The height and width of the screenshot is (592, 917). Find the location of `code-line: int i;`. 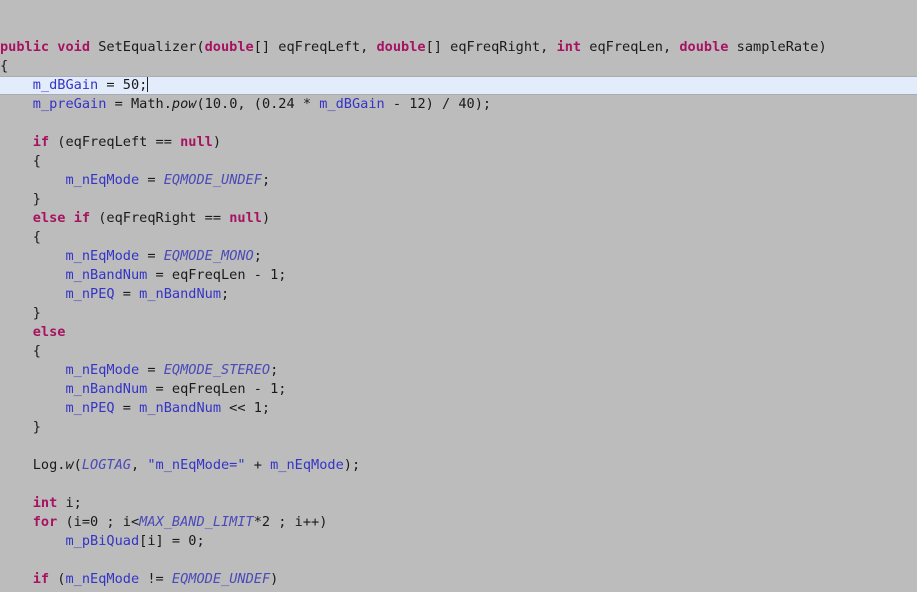

code-line: int i; is located at coordinates (458, 503).